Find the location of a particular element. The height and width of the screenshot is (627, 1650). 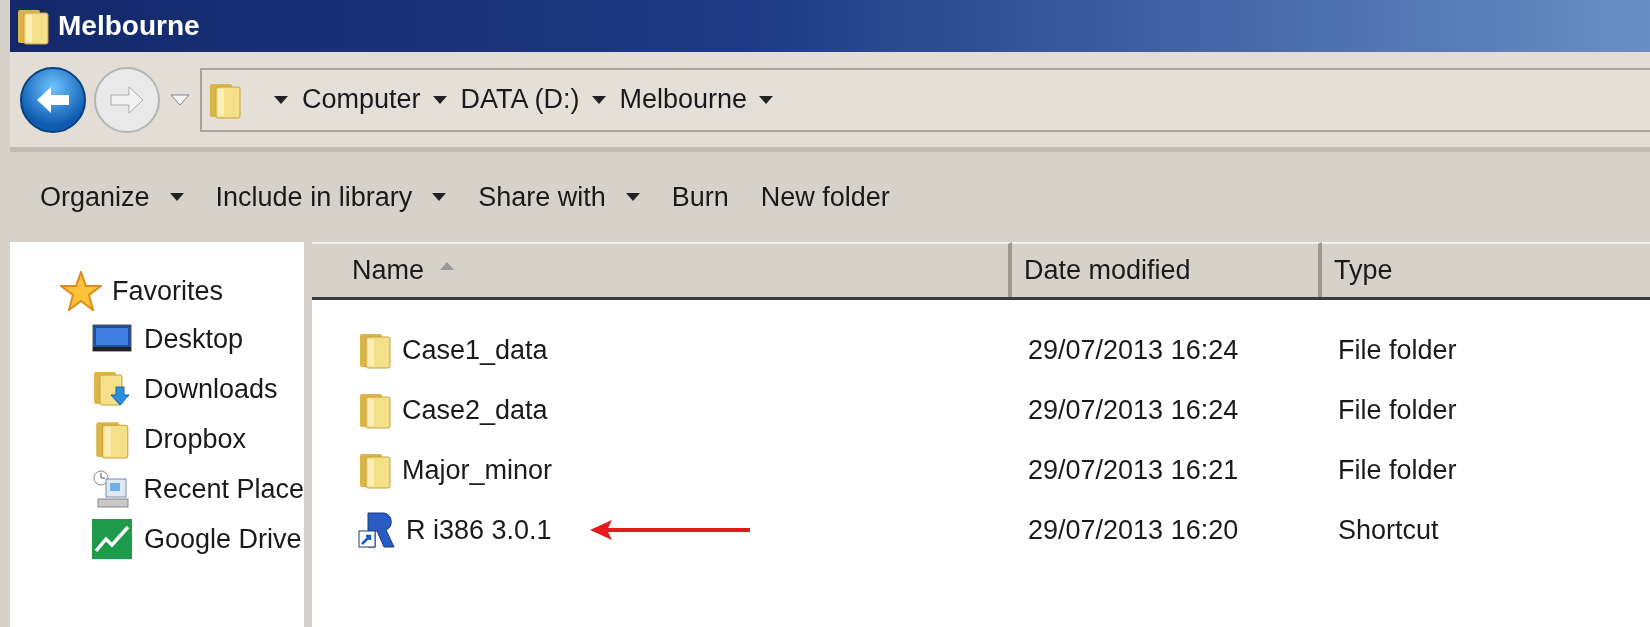

back-arrow-icon is located at coordinates (53, 99).